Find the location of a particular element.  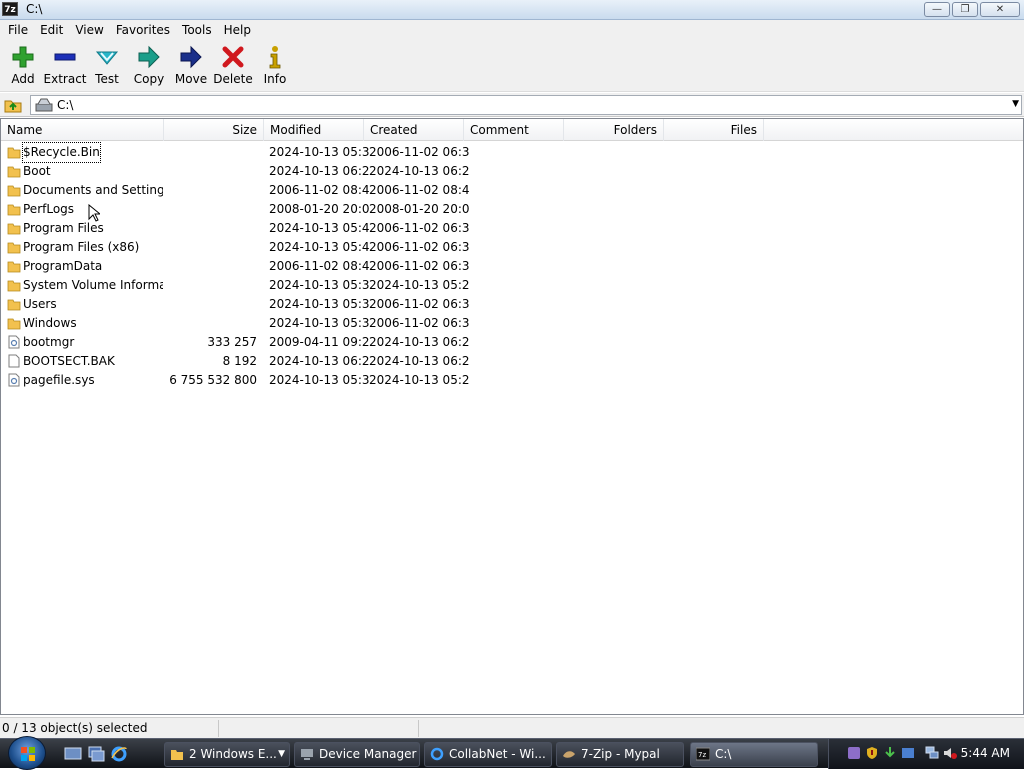

show-desktop-icon is located at coordinates (73, 754).